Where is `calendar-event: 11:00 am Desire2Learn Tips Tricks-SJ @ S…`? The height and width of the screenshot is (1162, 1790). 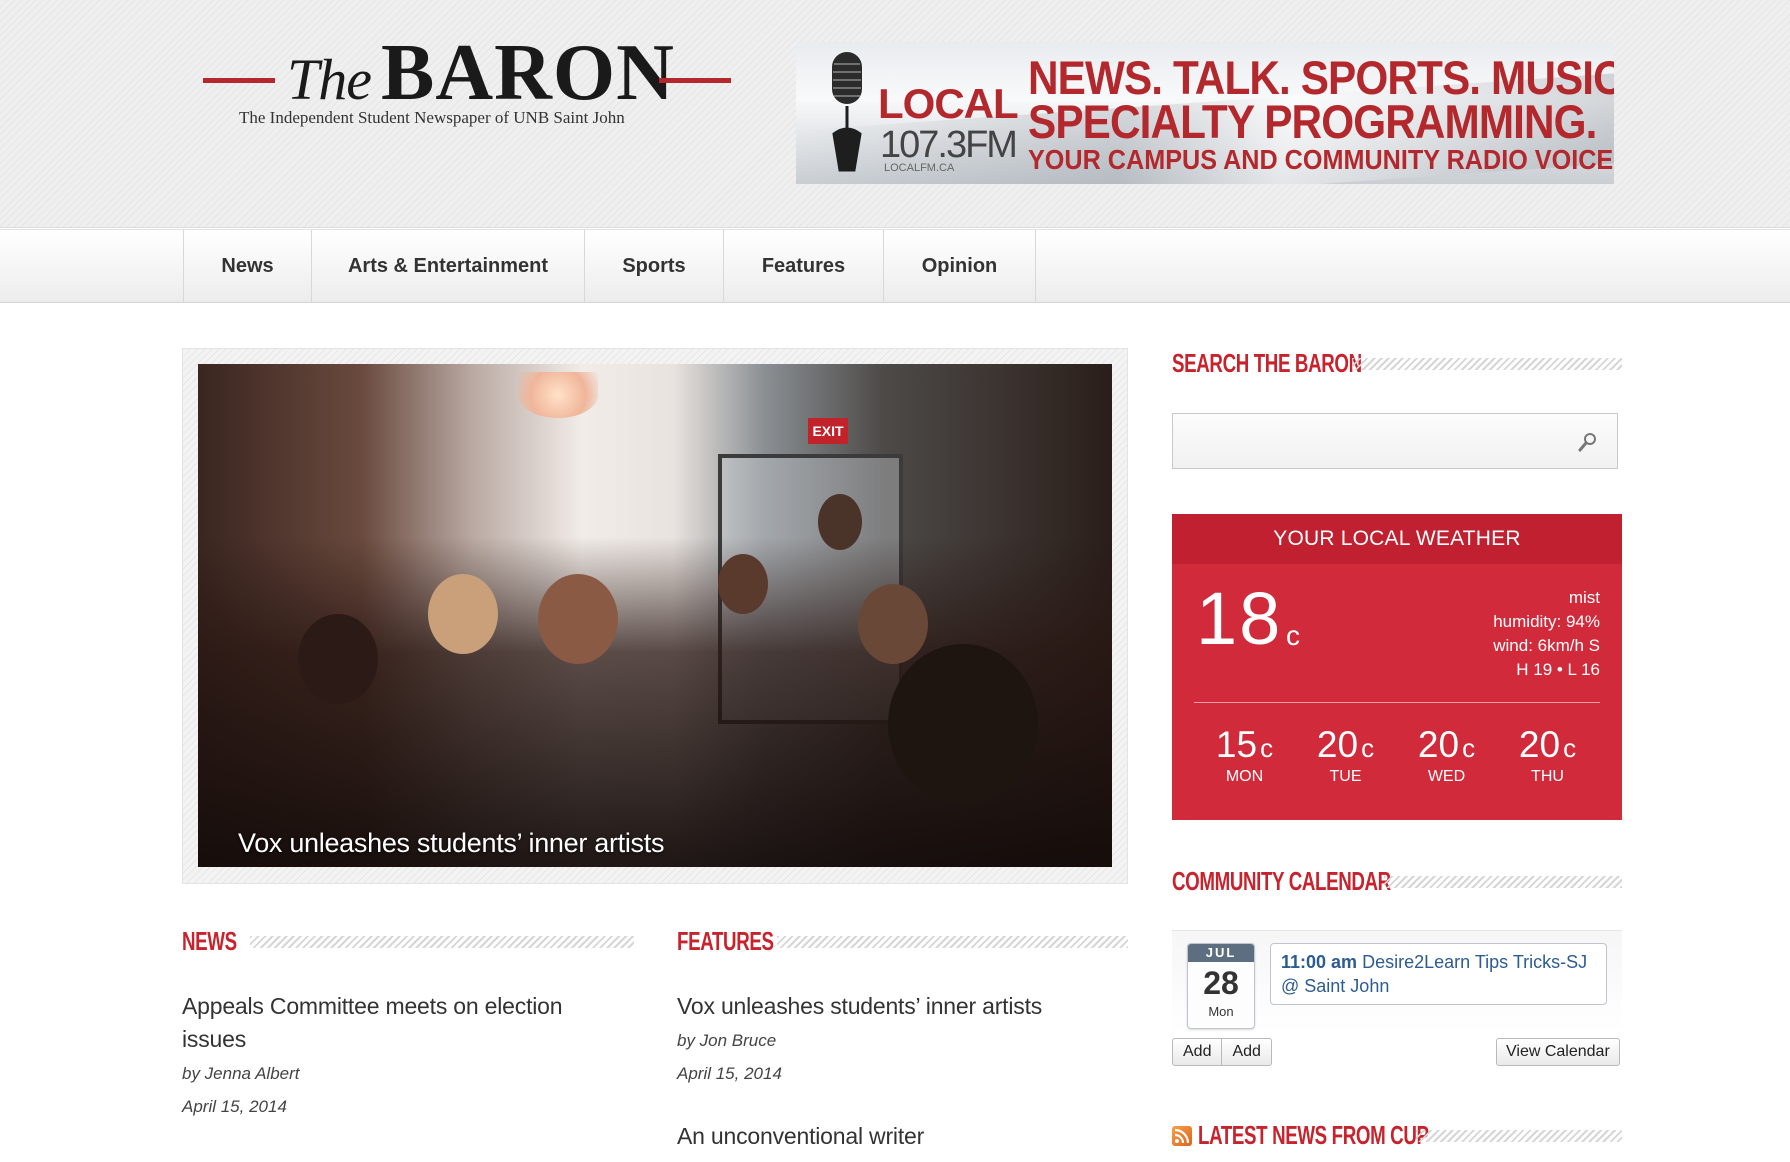 calendar-event: 11:00 am Desire2Learn Tips Tricks-SJ @ S… is located at coordinates (1438, 974).